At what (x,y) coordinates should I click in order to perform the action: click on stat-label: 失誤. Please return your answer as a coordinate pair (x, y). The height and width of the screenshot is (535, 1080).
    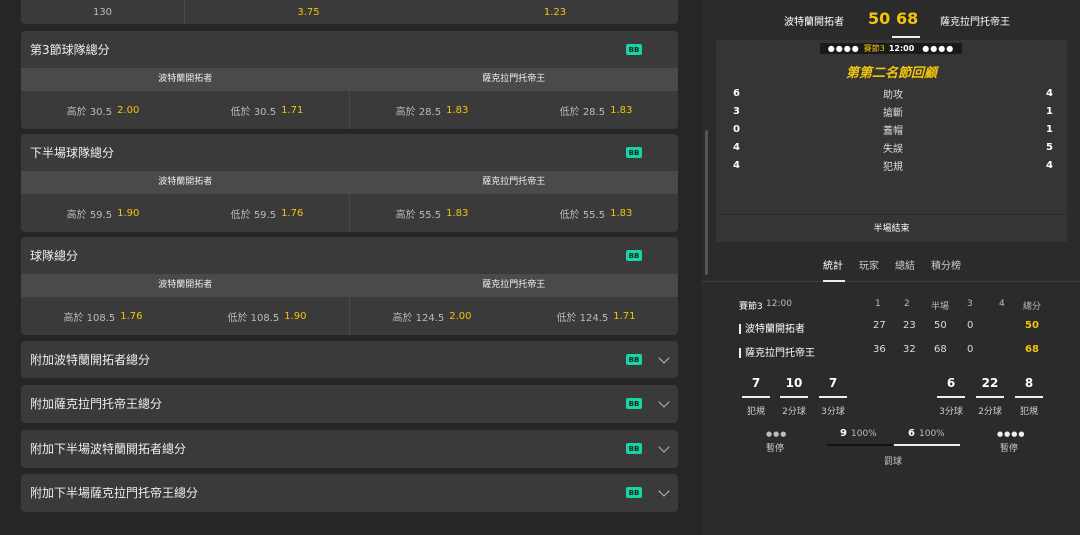
    Looking at the image, I should click on (893, 149).